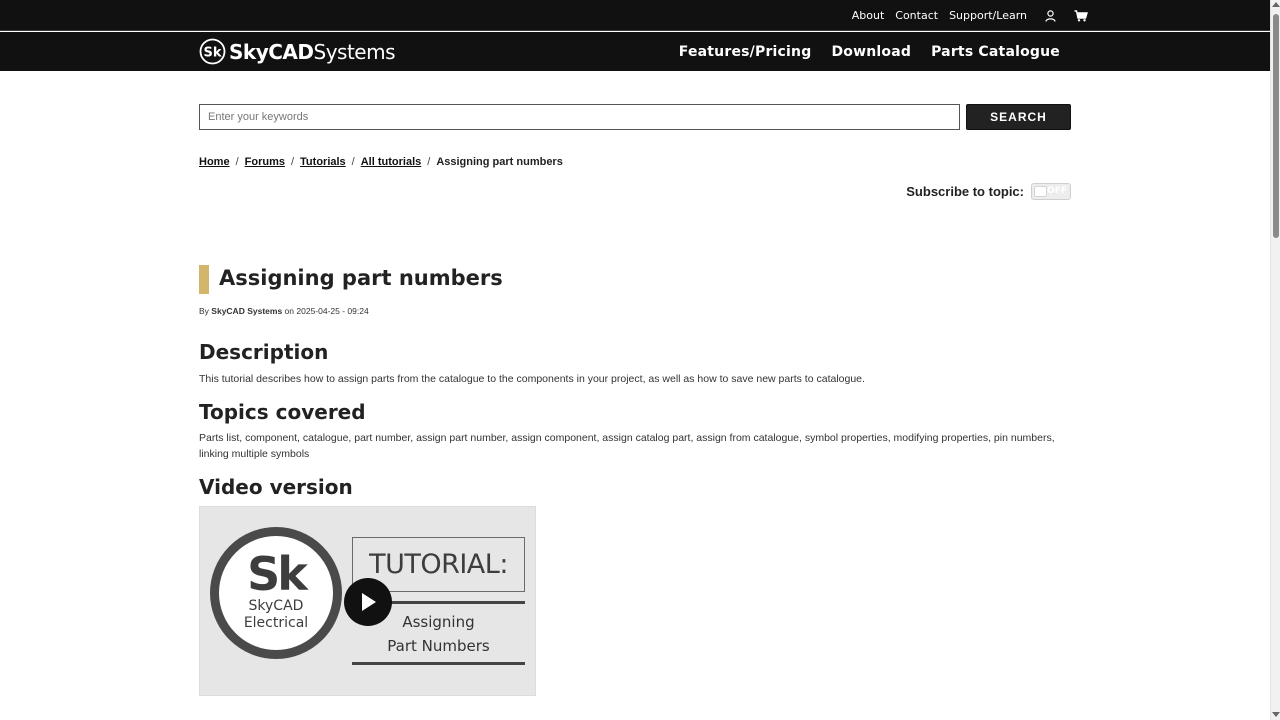  I want to click on svg-text: Sk, so click(212, 53).